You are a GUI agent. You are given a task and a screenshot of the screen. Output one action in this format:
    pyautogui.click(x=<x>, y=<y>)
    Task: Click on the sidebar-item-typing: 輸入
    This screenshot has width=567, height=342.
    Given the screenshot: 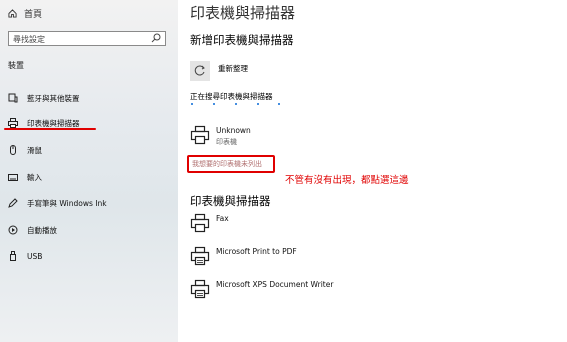 What is the action you would take?
    pyautogui.click(x=25, y=177)
    